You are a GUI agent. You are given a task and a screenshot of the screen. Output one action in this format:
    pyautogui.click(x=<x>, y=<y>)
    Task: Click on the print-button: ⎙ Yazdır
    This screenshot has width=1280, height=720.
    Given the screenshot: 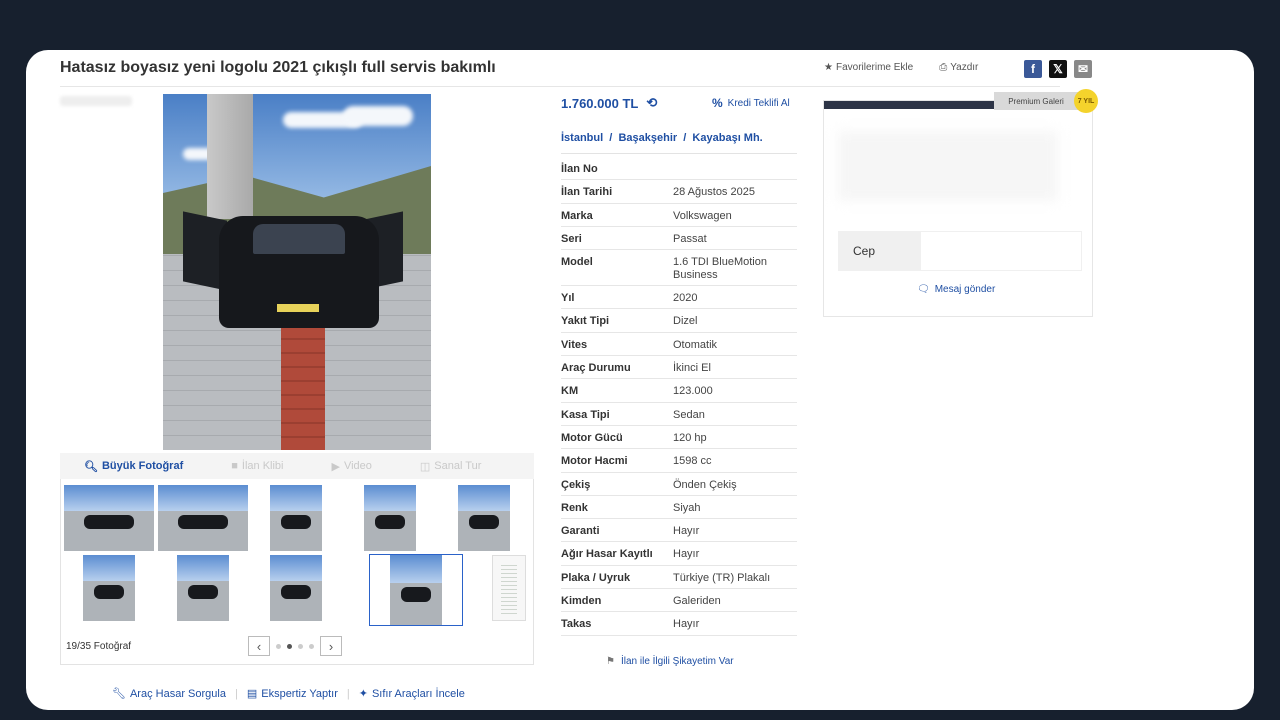 What is the action you would take?
    pyautogui.click(x=958, y=67)
    